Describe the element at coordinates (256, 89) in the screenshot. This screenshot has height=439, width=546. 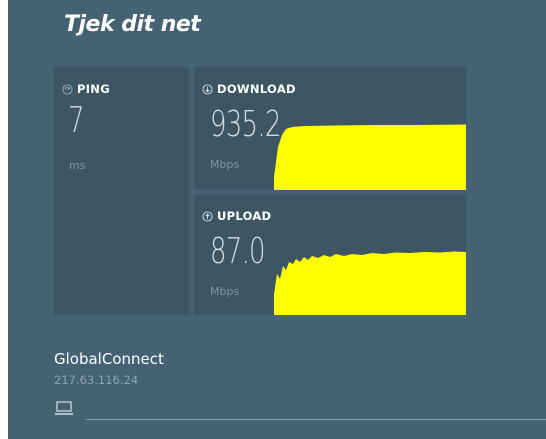
I see `download-label: DOWNLOAD` at that location.